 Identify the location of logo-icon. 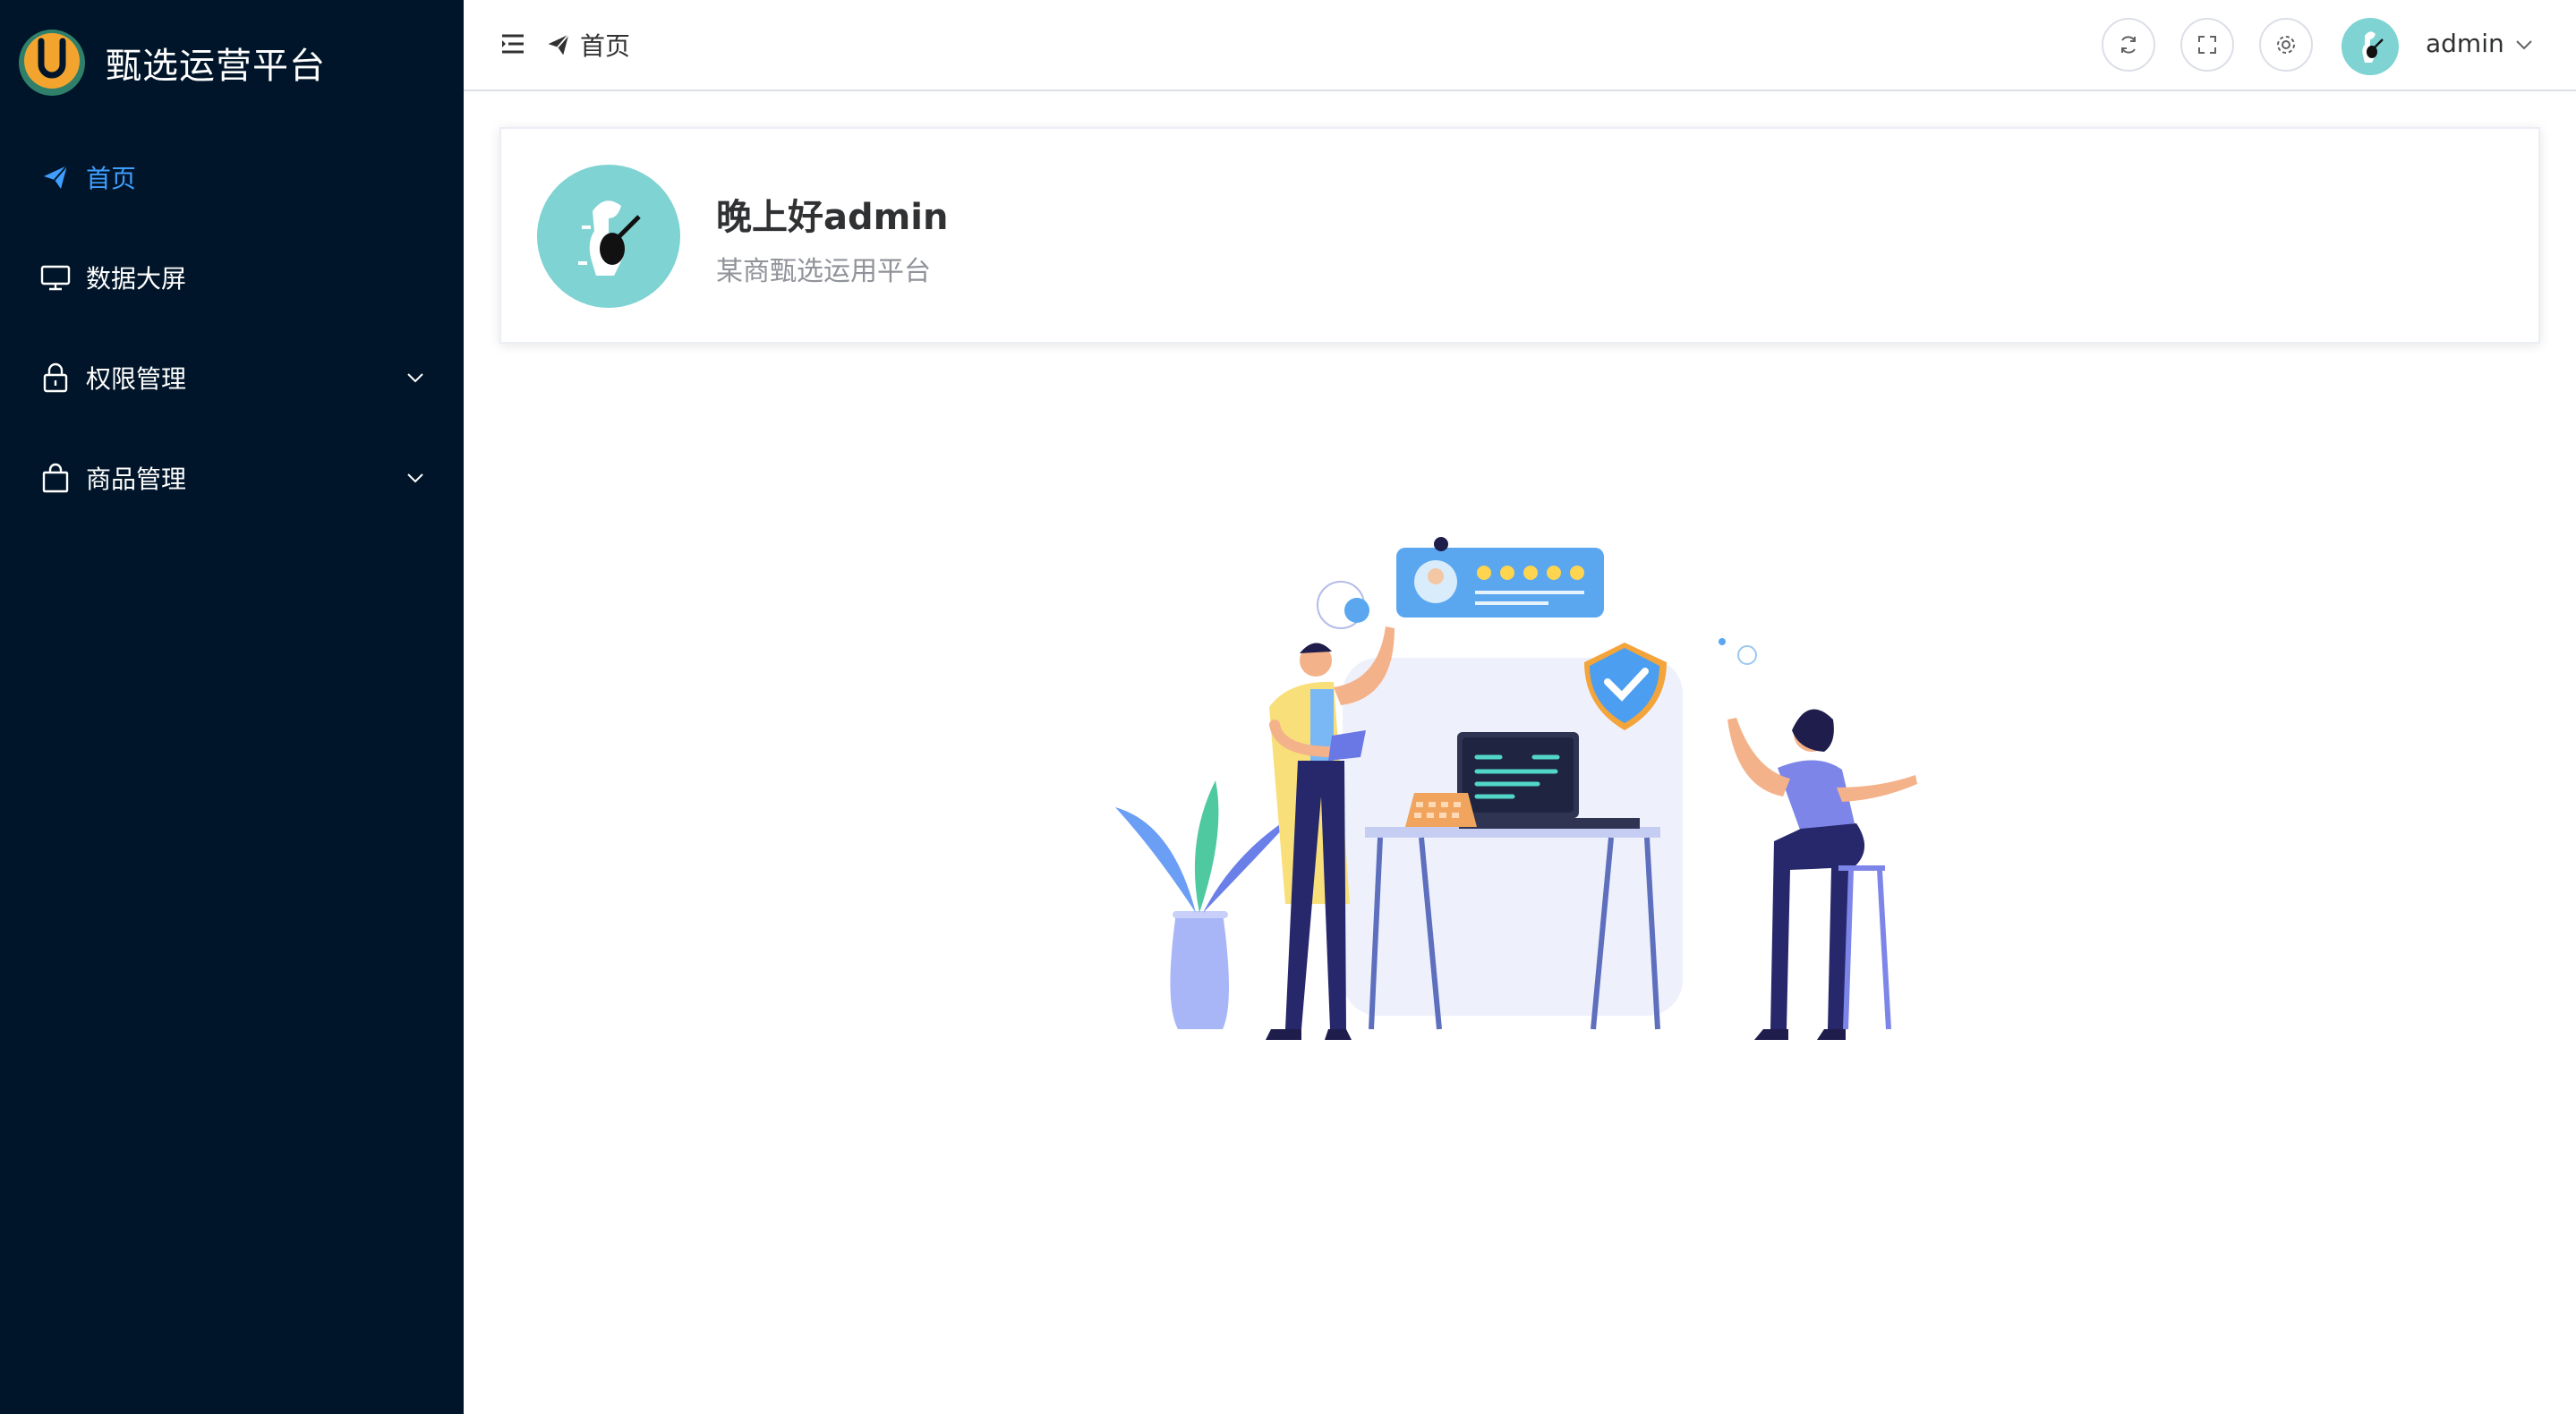
(52, 63).